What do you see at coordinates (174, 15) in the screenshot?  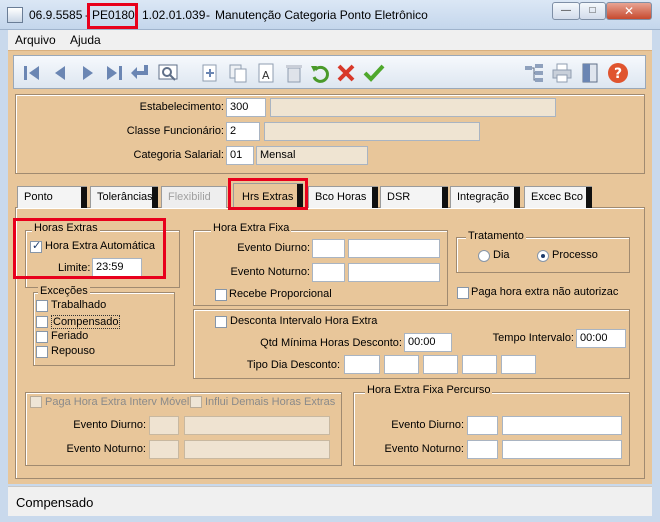 I see `build-label: 1.02.01.039` at bounding box center [174, 15].